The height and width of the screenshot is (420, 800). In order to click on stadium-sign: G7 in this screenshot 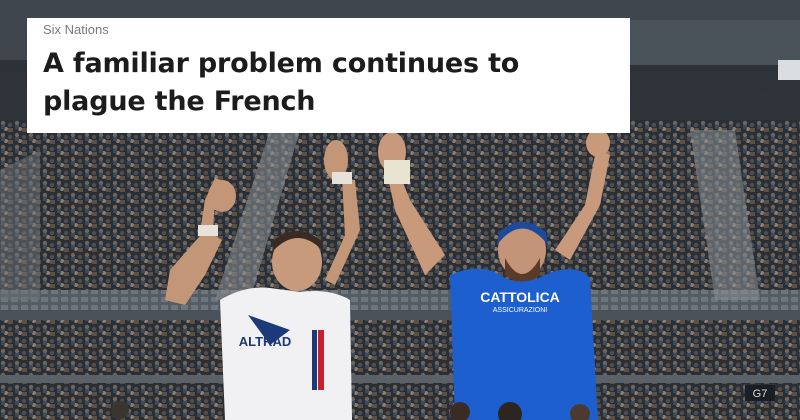, I will do `click(760, 394)`.